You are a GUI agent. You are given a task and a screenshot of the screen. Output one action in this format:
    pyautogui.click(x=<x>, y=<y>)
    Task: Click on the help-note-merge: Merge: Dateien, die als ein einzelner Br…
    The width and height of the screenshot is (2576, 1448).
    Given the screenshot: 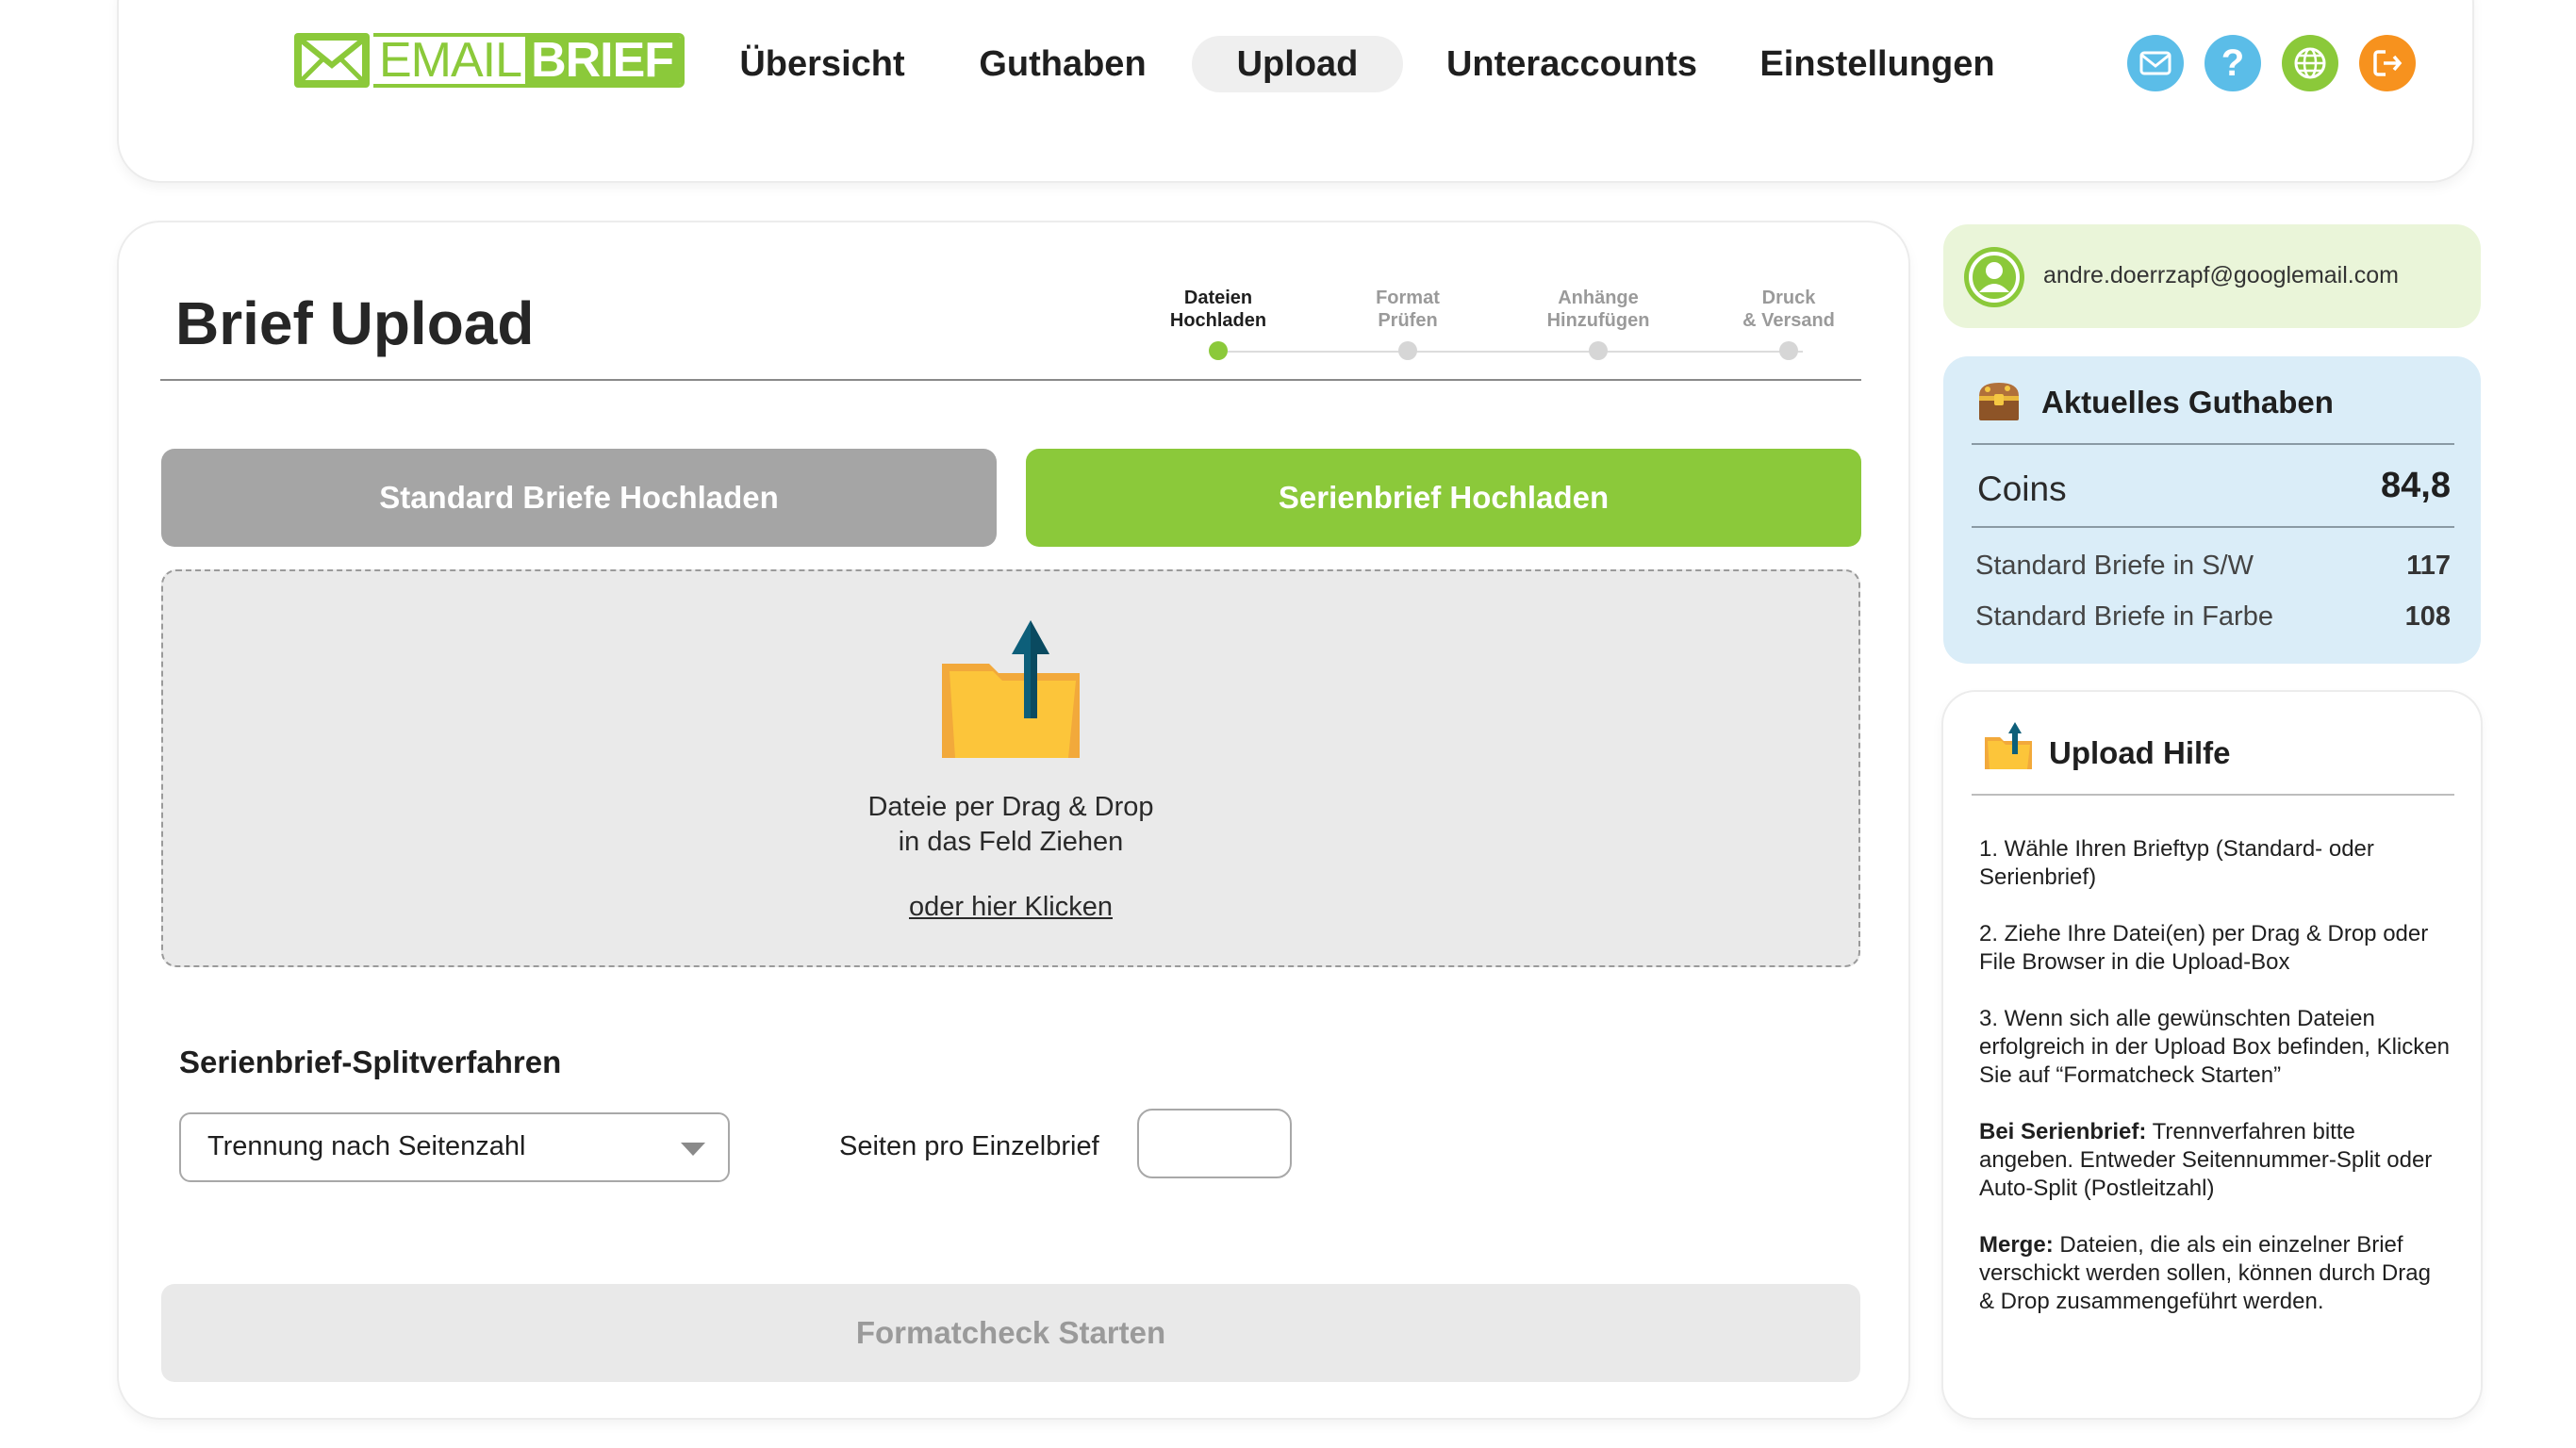 What is the action you would take?
    pyautogui.click(x=2205, y=1273)
    